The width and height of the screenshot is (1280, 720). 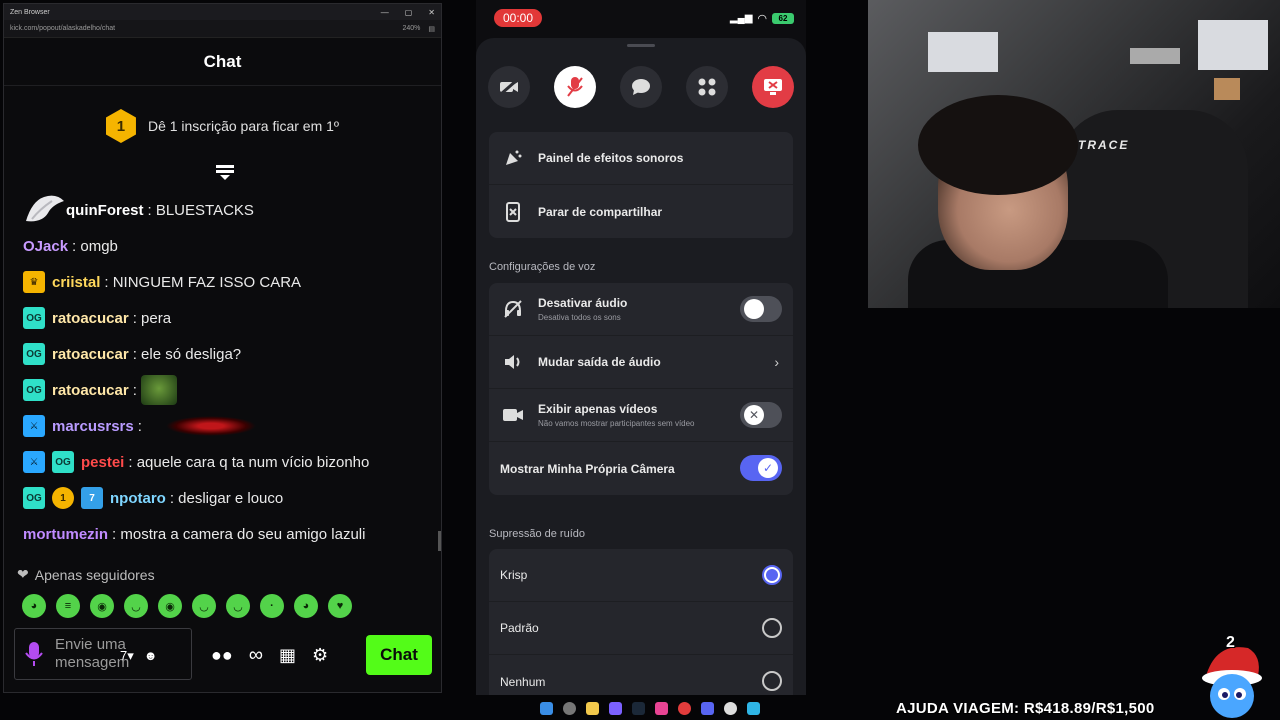 What do you see at coordinates (509, 87) in the screenshot?
I see `camera-off-button` at bounding box center [509, 87].